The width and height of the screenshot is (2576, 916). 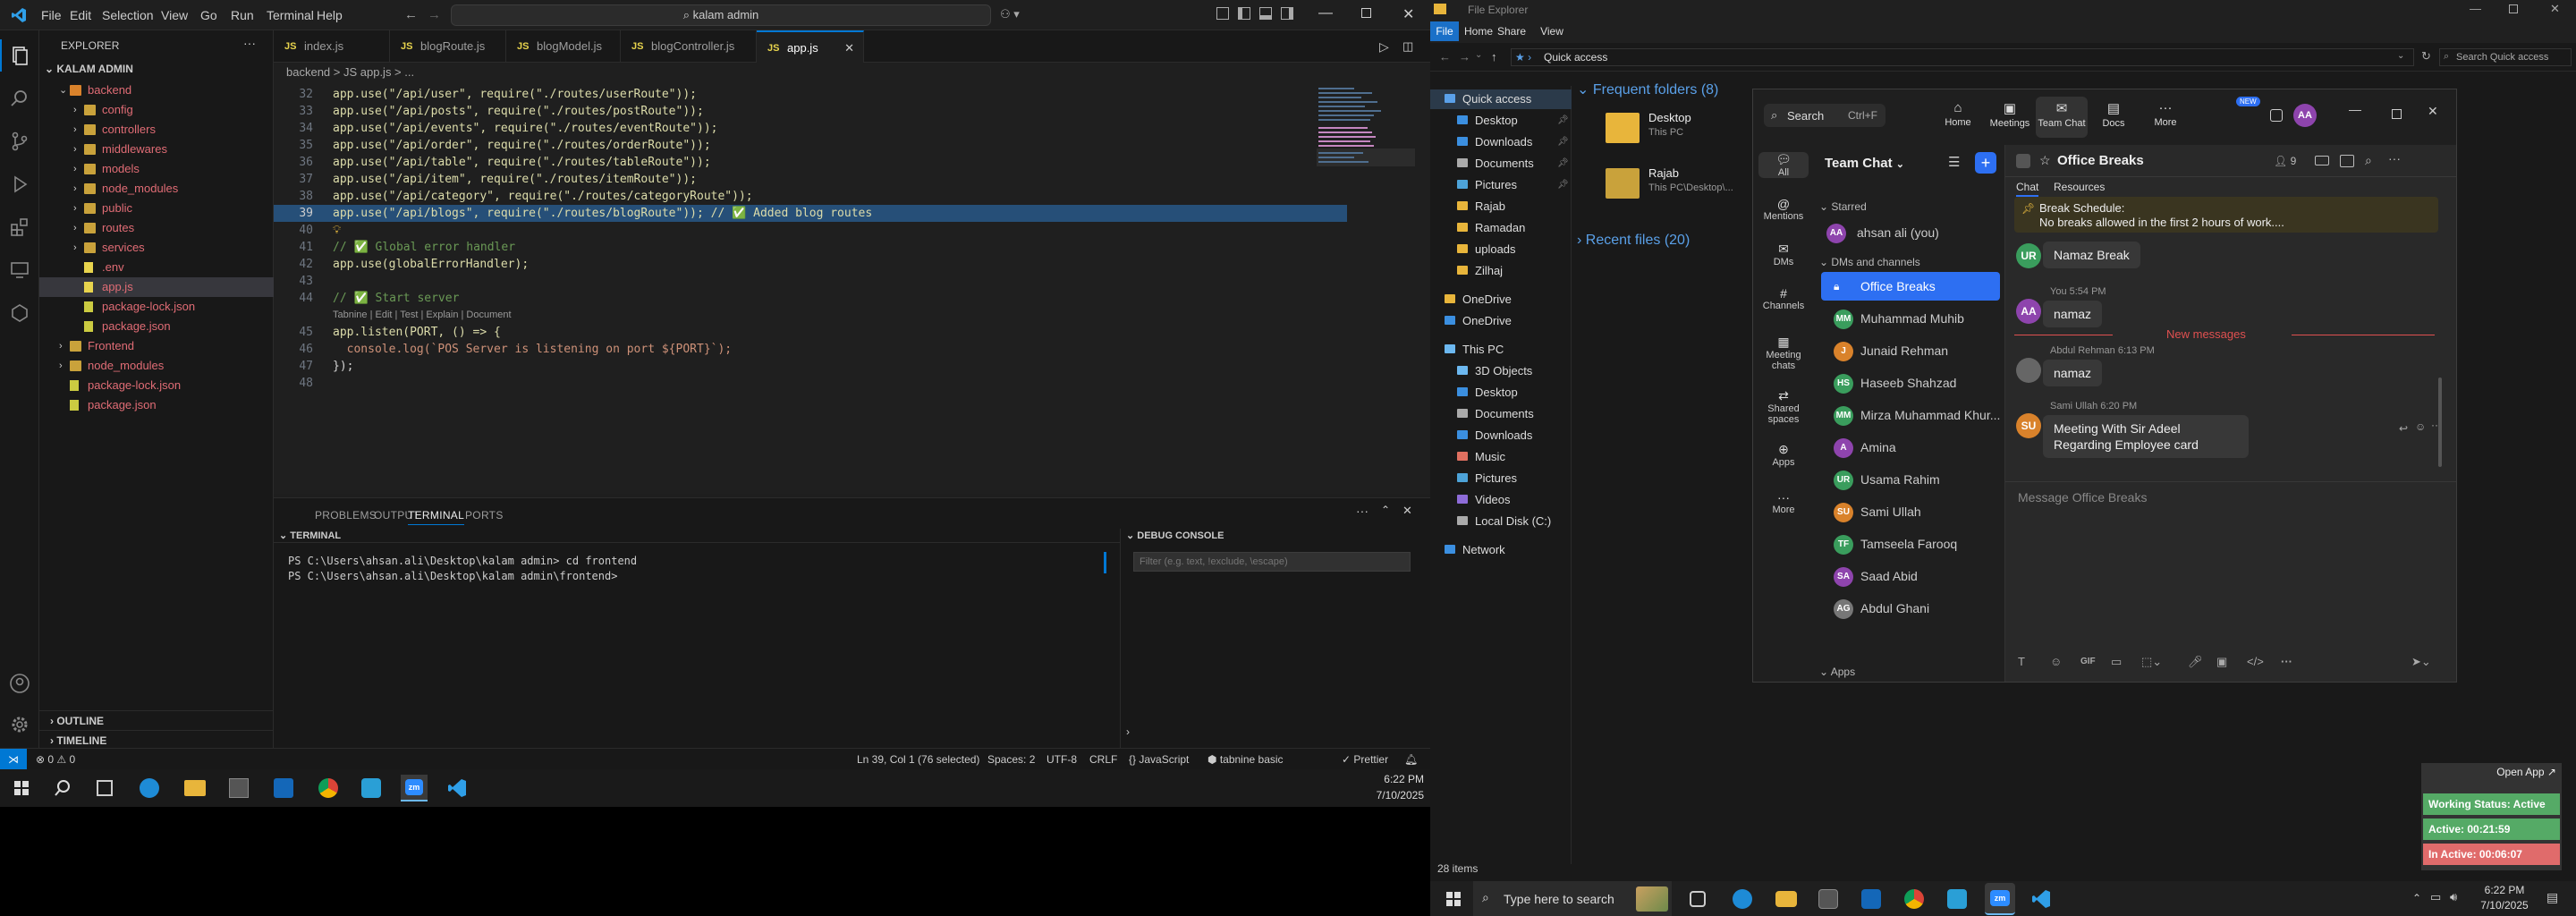 What do you see at coordinates (156, 228) in the screenshot?
I see `tree-item: › routes` at bounding box center [156, 228].